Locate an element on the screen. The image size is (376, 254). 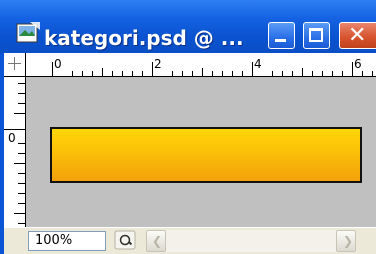
horizontal-scrollbar: ❮ ❯ is located at coordinates (261, 241).